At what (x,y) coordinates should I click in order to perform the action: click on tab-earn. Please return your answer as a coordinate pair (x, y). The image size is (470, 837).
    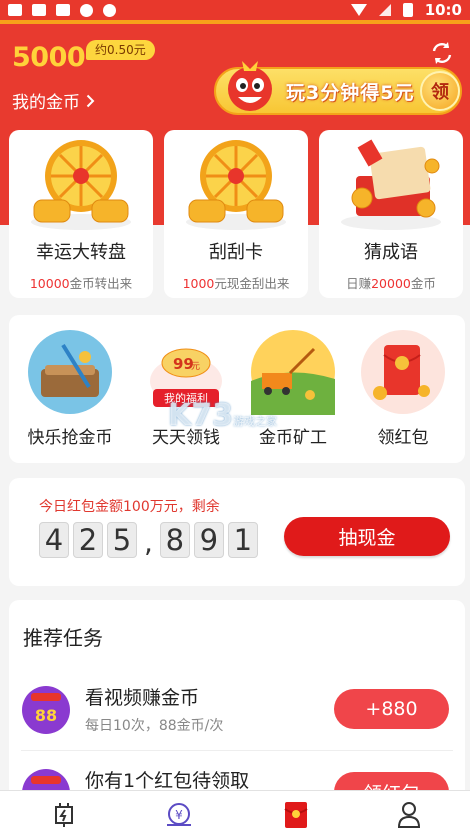
    Looking at the image, I should click on (64, 815).